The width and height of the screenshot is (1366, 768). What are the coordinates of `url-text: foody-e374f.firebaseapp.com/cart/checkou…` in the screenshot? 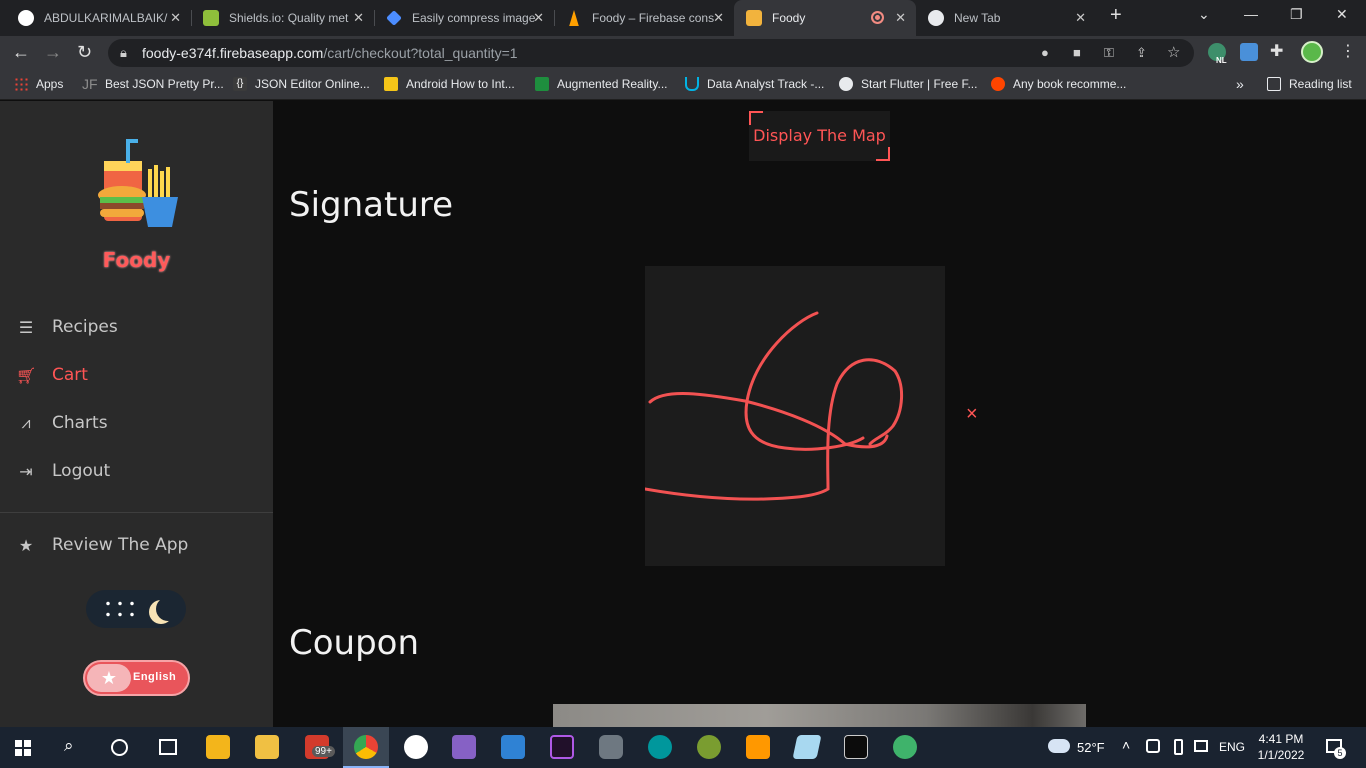 It's located at (330, 53).